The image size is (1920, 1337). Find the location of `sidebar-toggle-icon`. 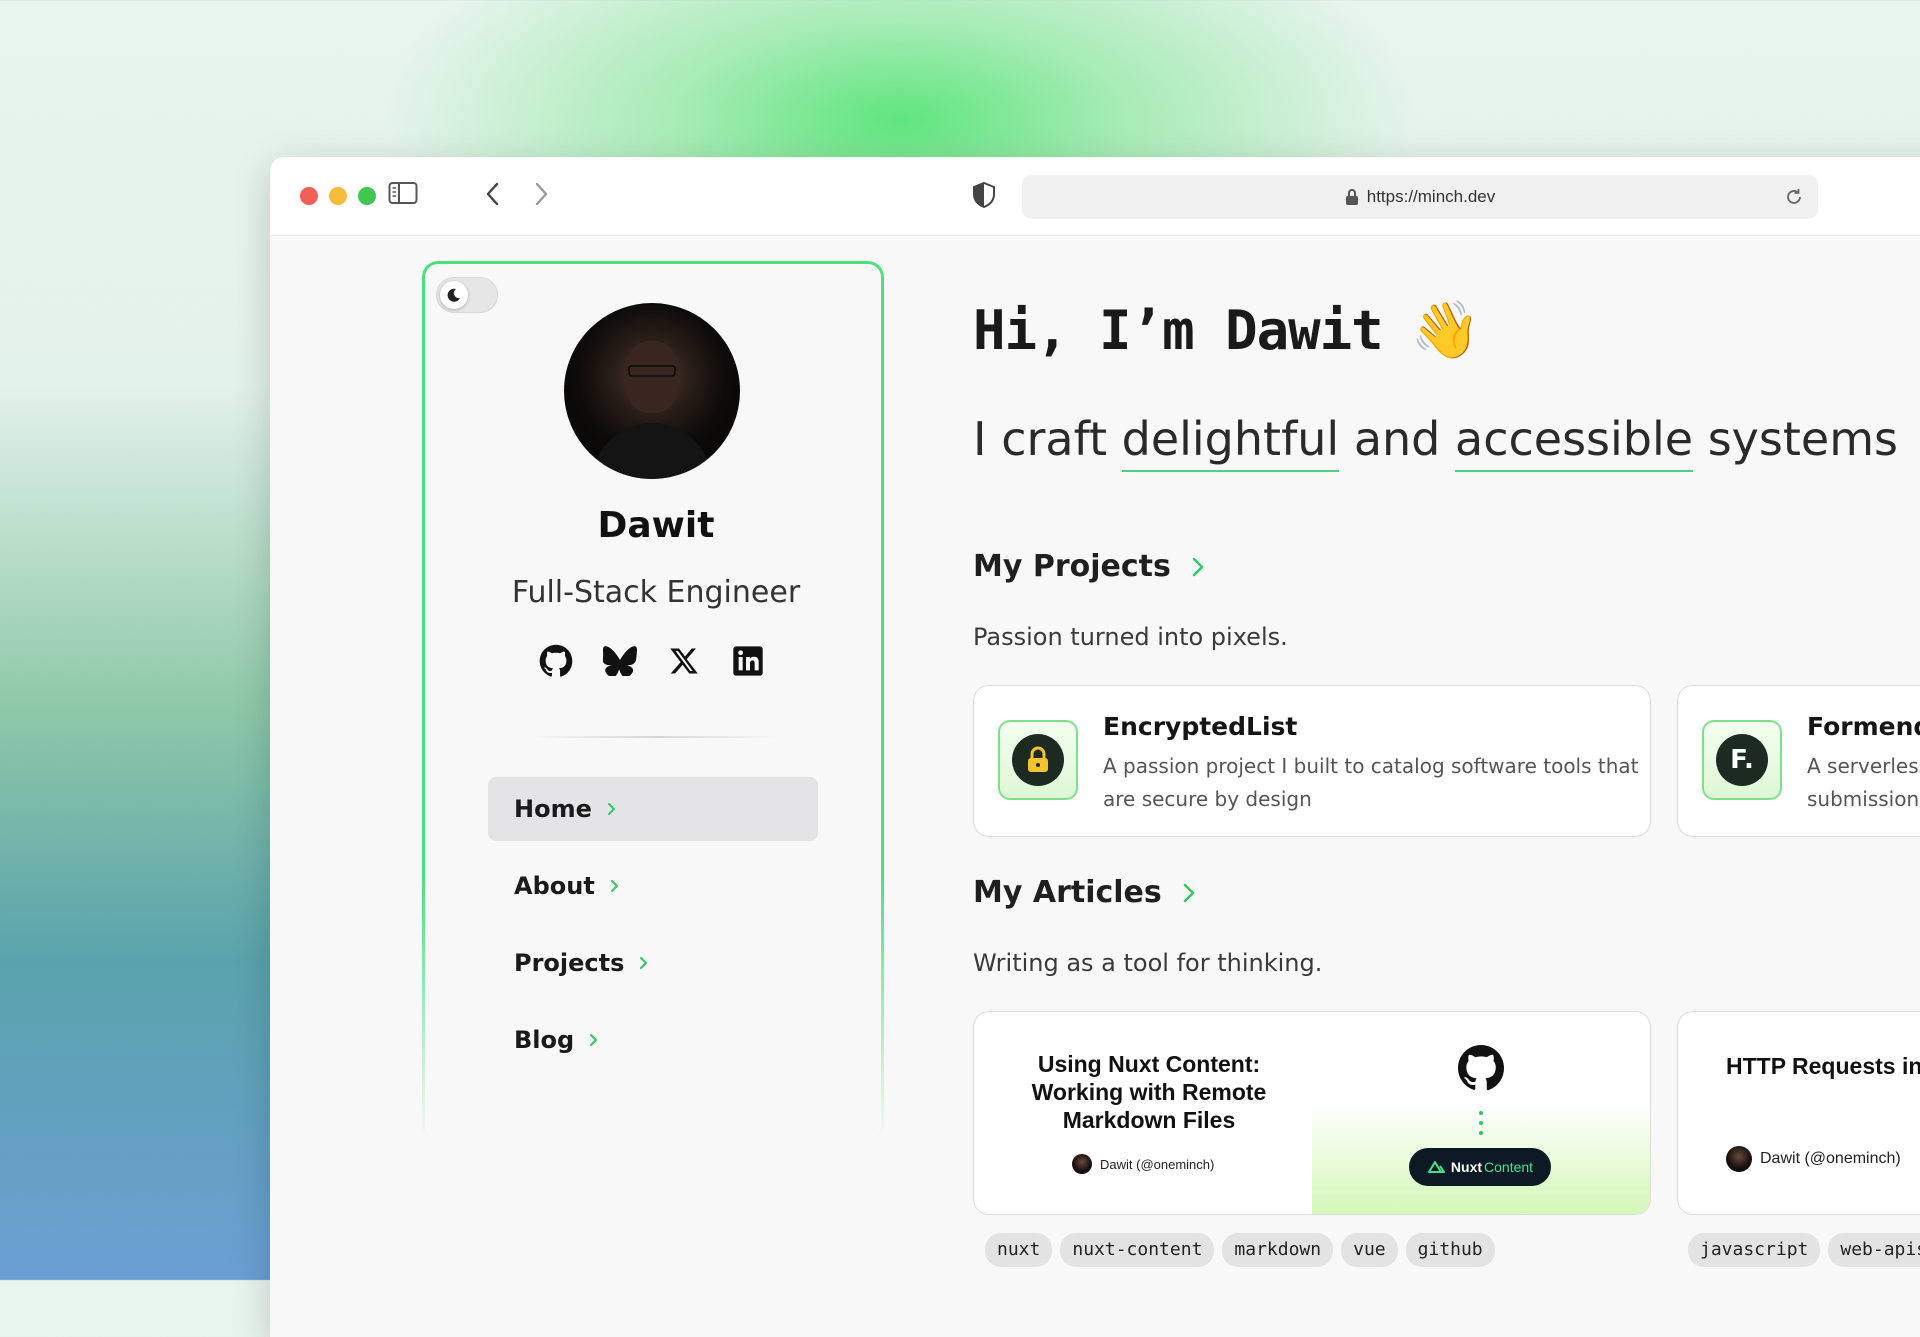

sidebar-toggle-icon is located at coordinates (403, 193).